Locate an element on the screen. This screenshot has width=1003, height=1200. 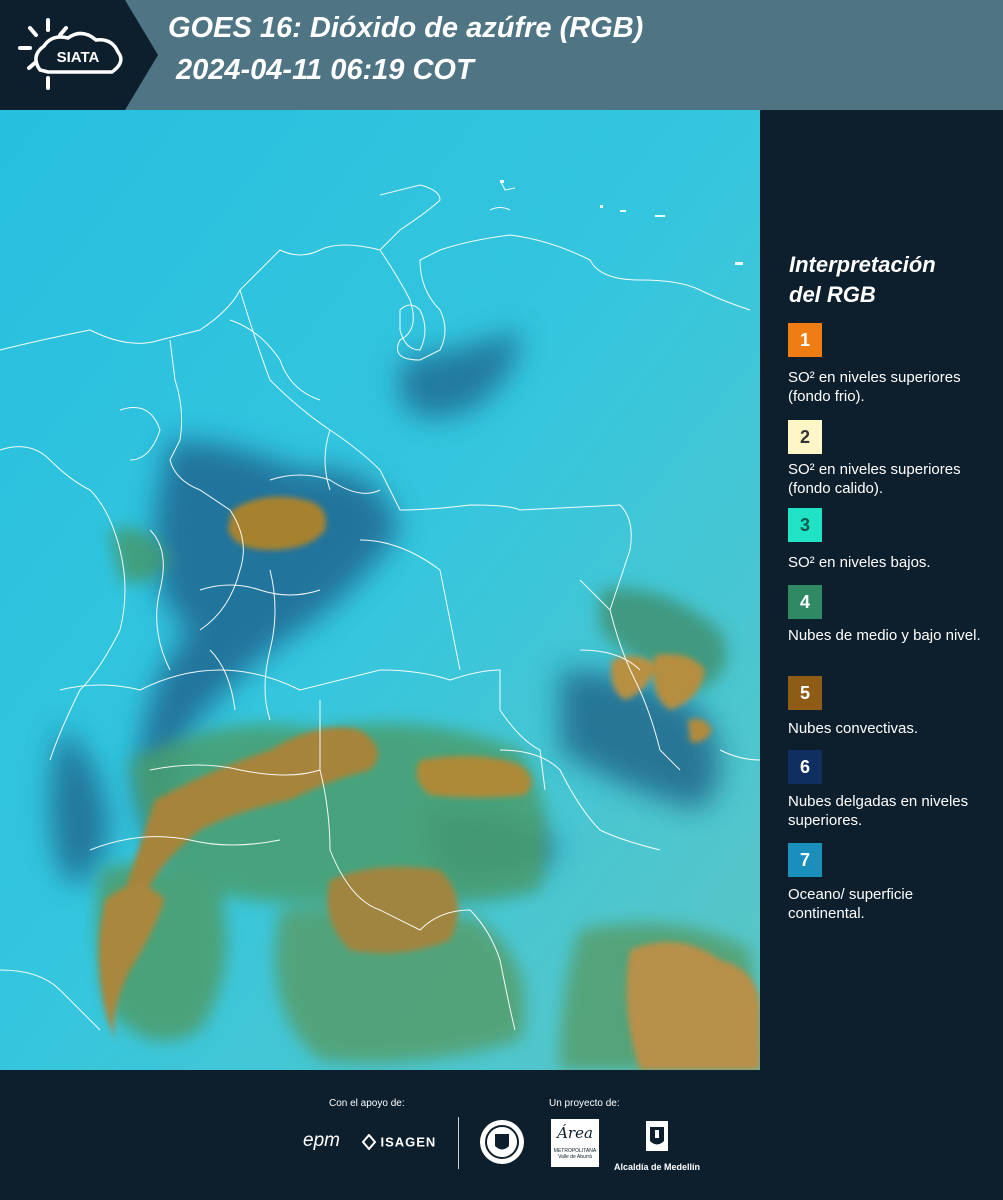
alcaldia-logo-text: Alcaldía de Medellín is located at coordinates (657, 1167).